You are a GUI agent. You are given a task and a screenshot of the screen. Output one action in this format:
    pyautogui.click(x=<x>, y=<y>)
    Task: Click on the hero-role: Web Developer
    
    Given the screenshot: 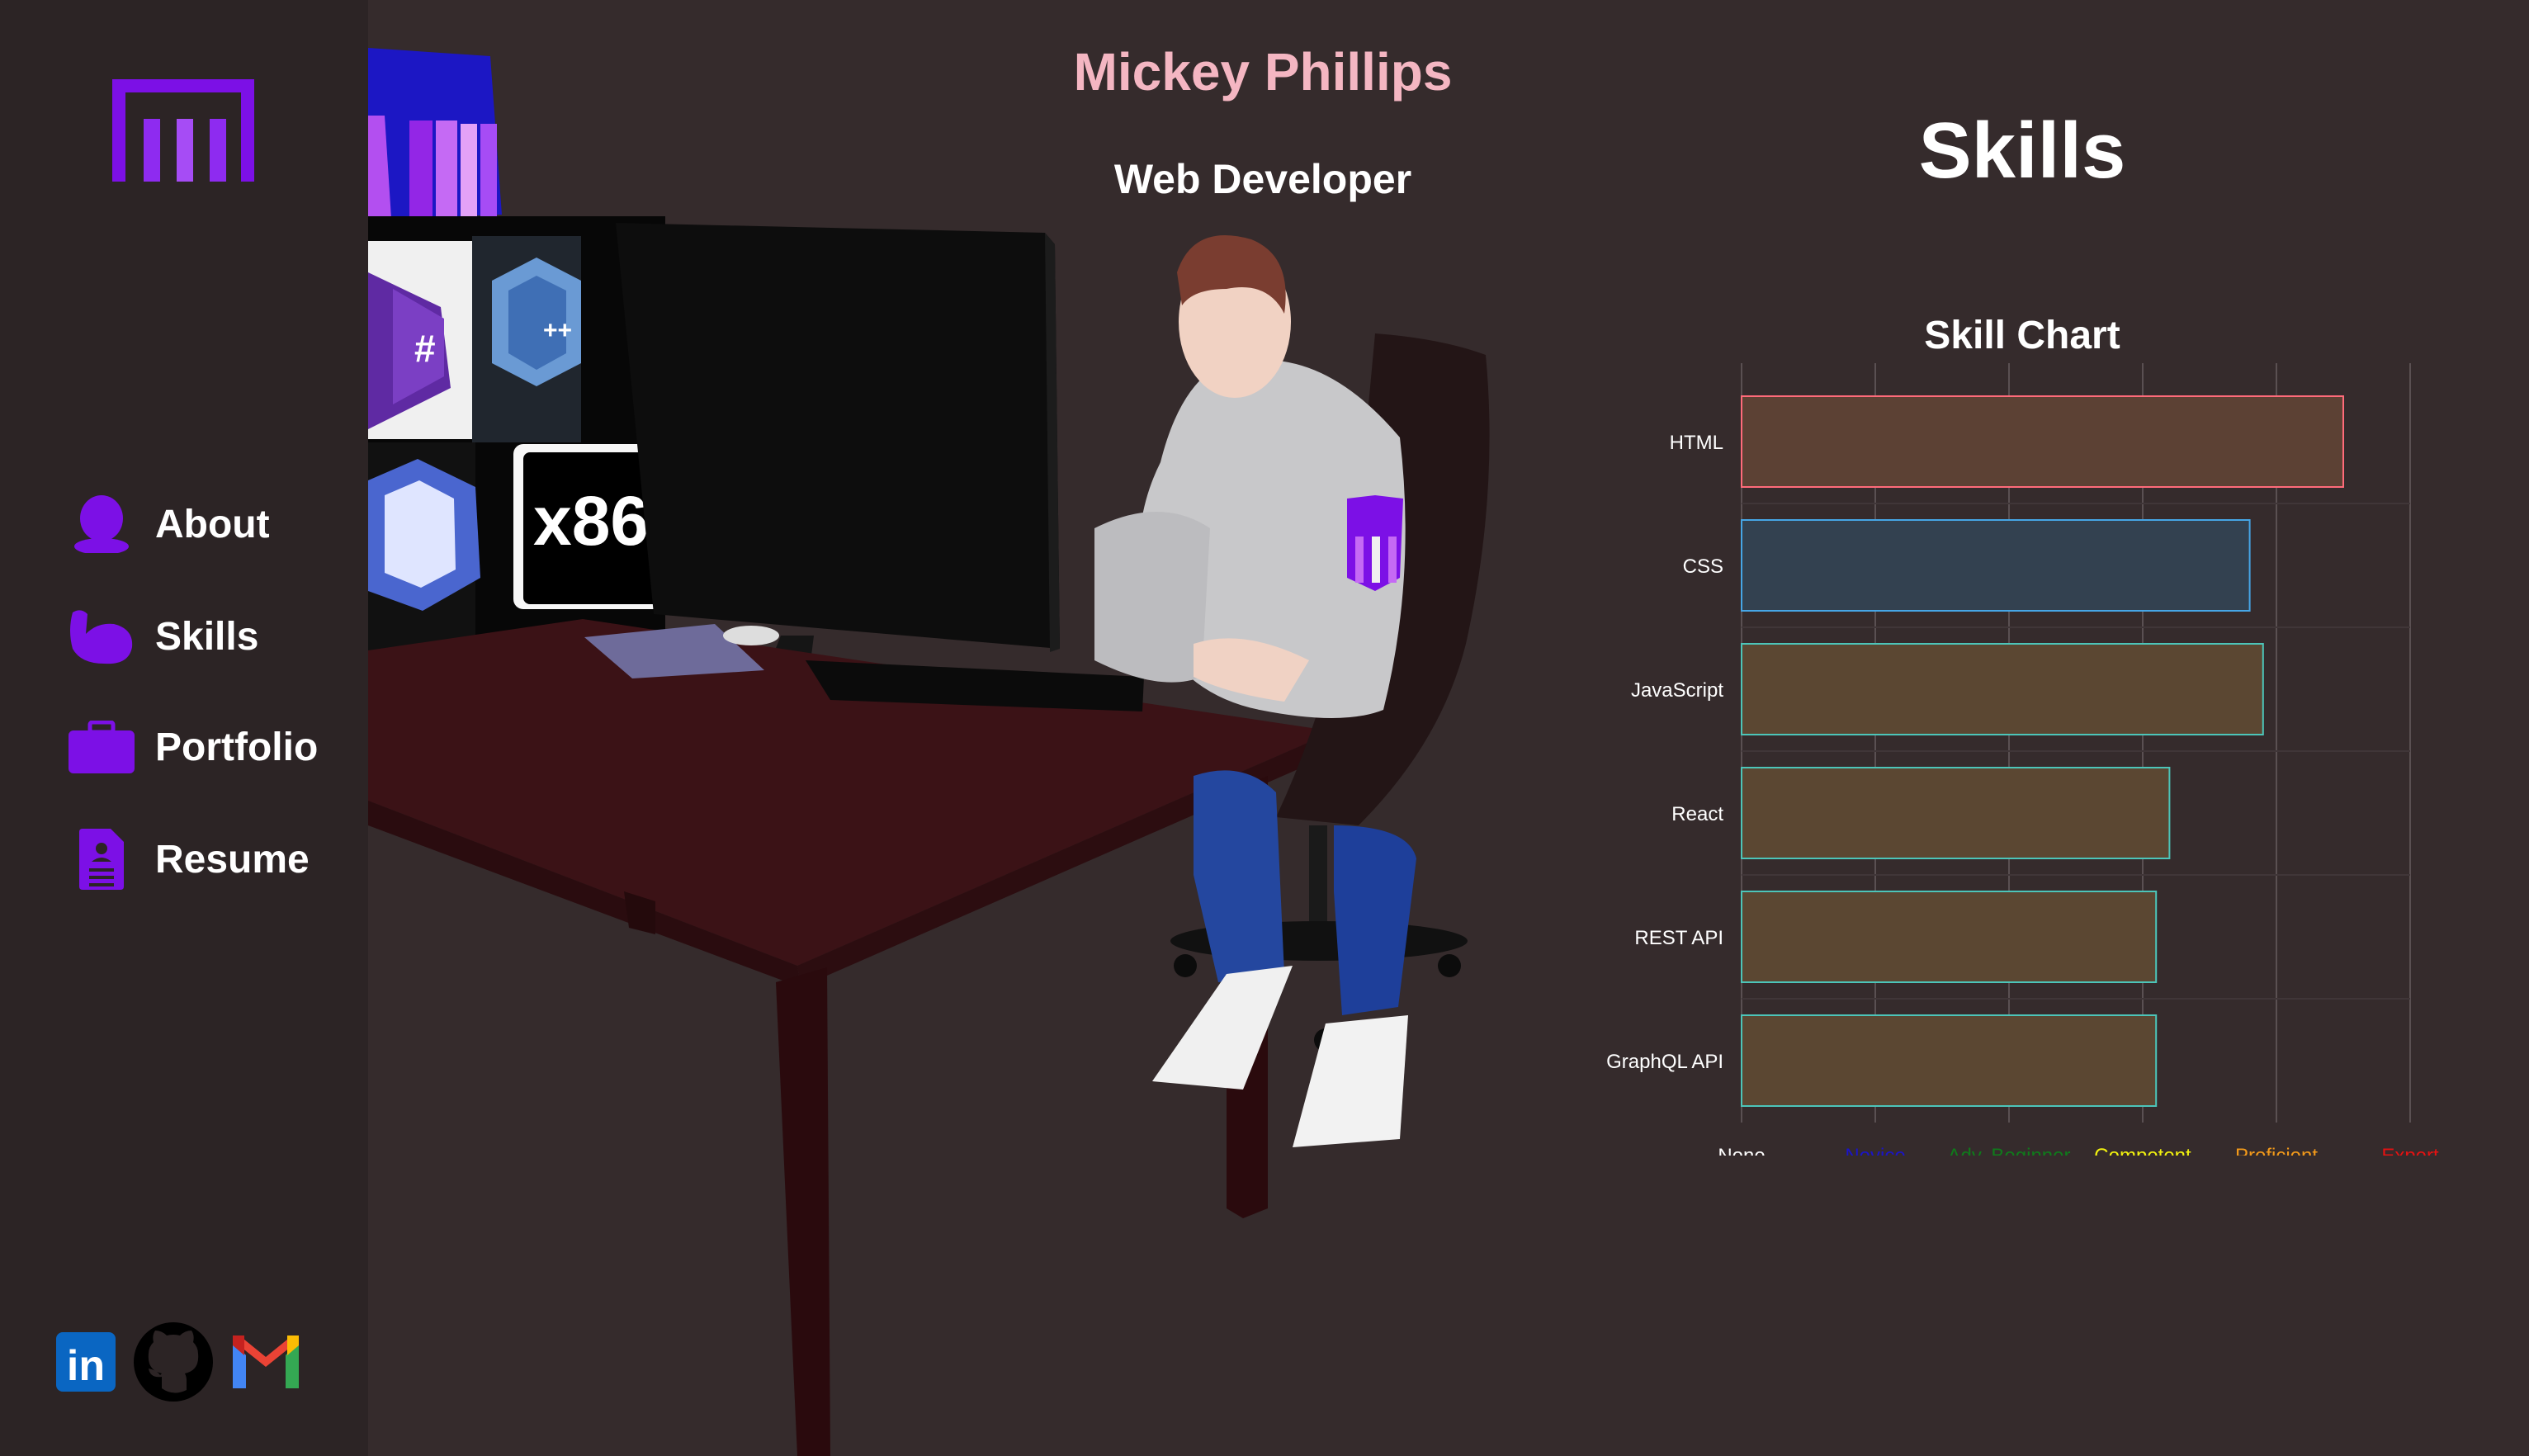 What is the action you would take?
    pyautogui.click(x=1262, y=179)
    